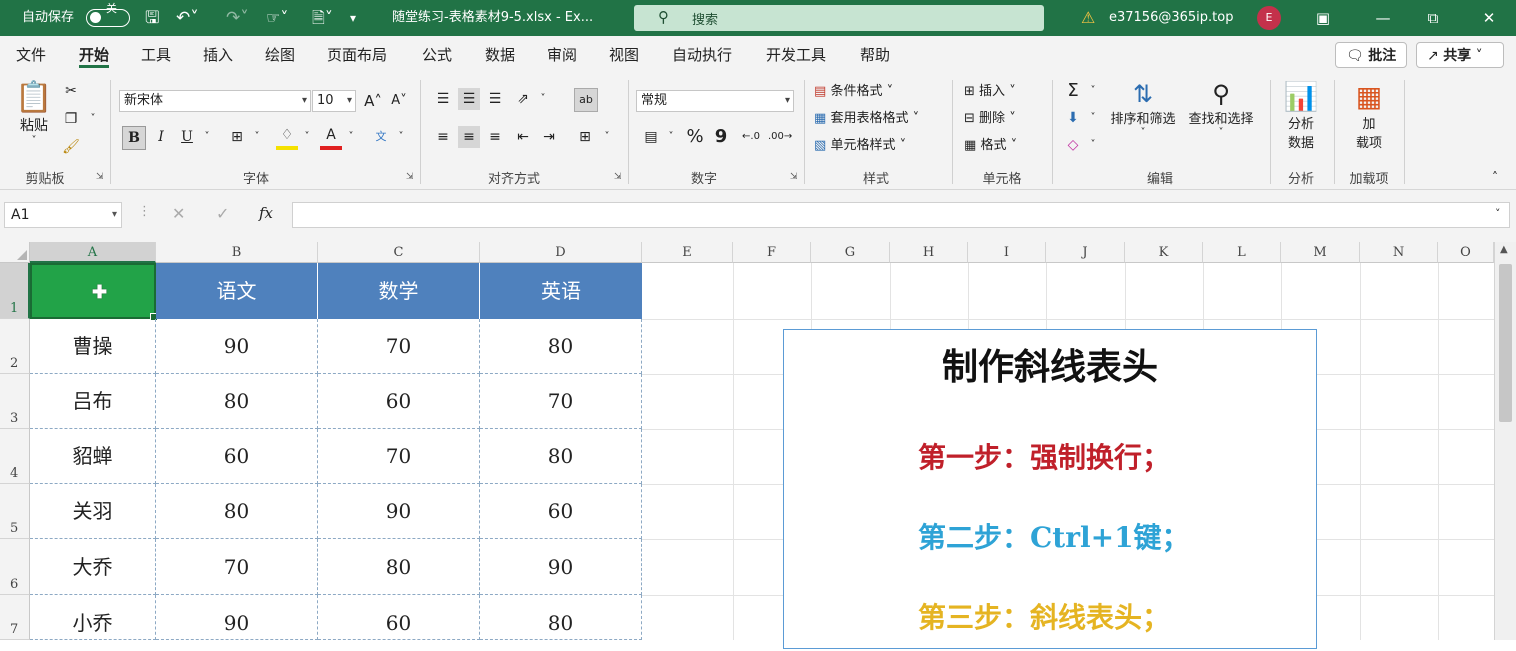 This screenshot has width=1516, height=651. I want to click on borders-dropdown-icon: ˅, so click(257, 137).